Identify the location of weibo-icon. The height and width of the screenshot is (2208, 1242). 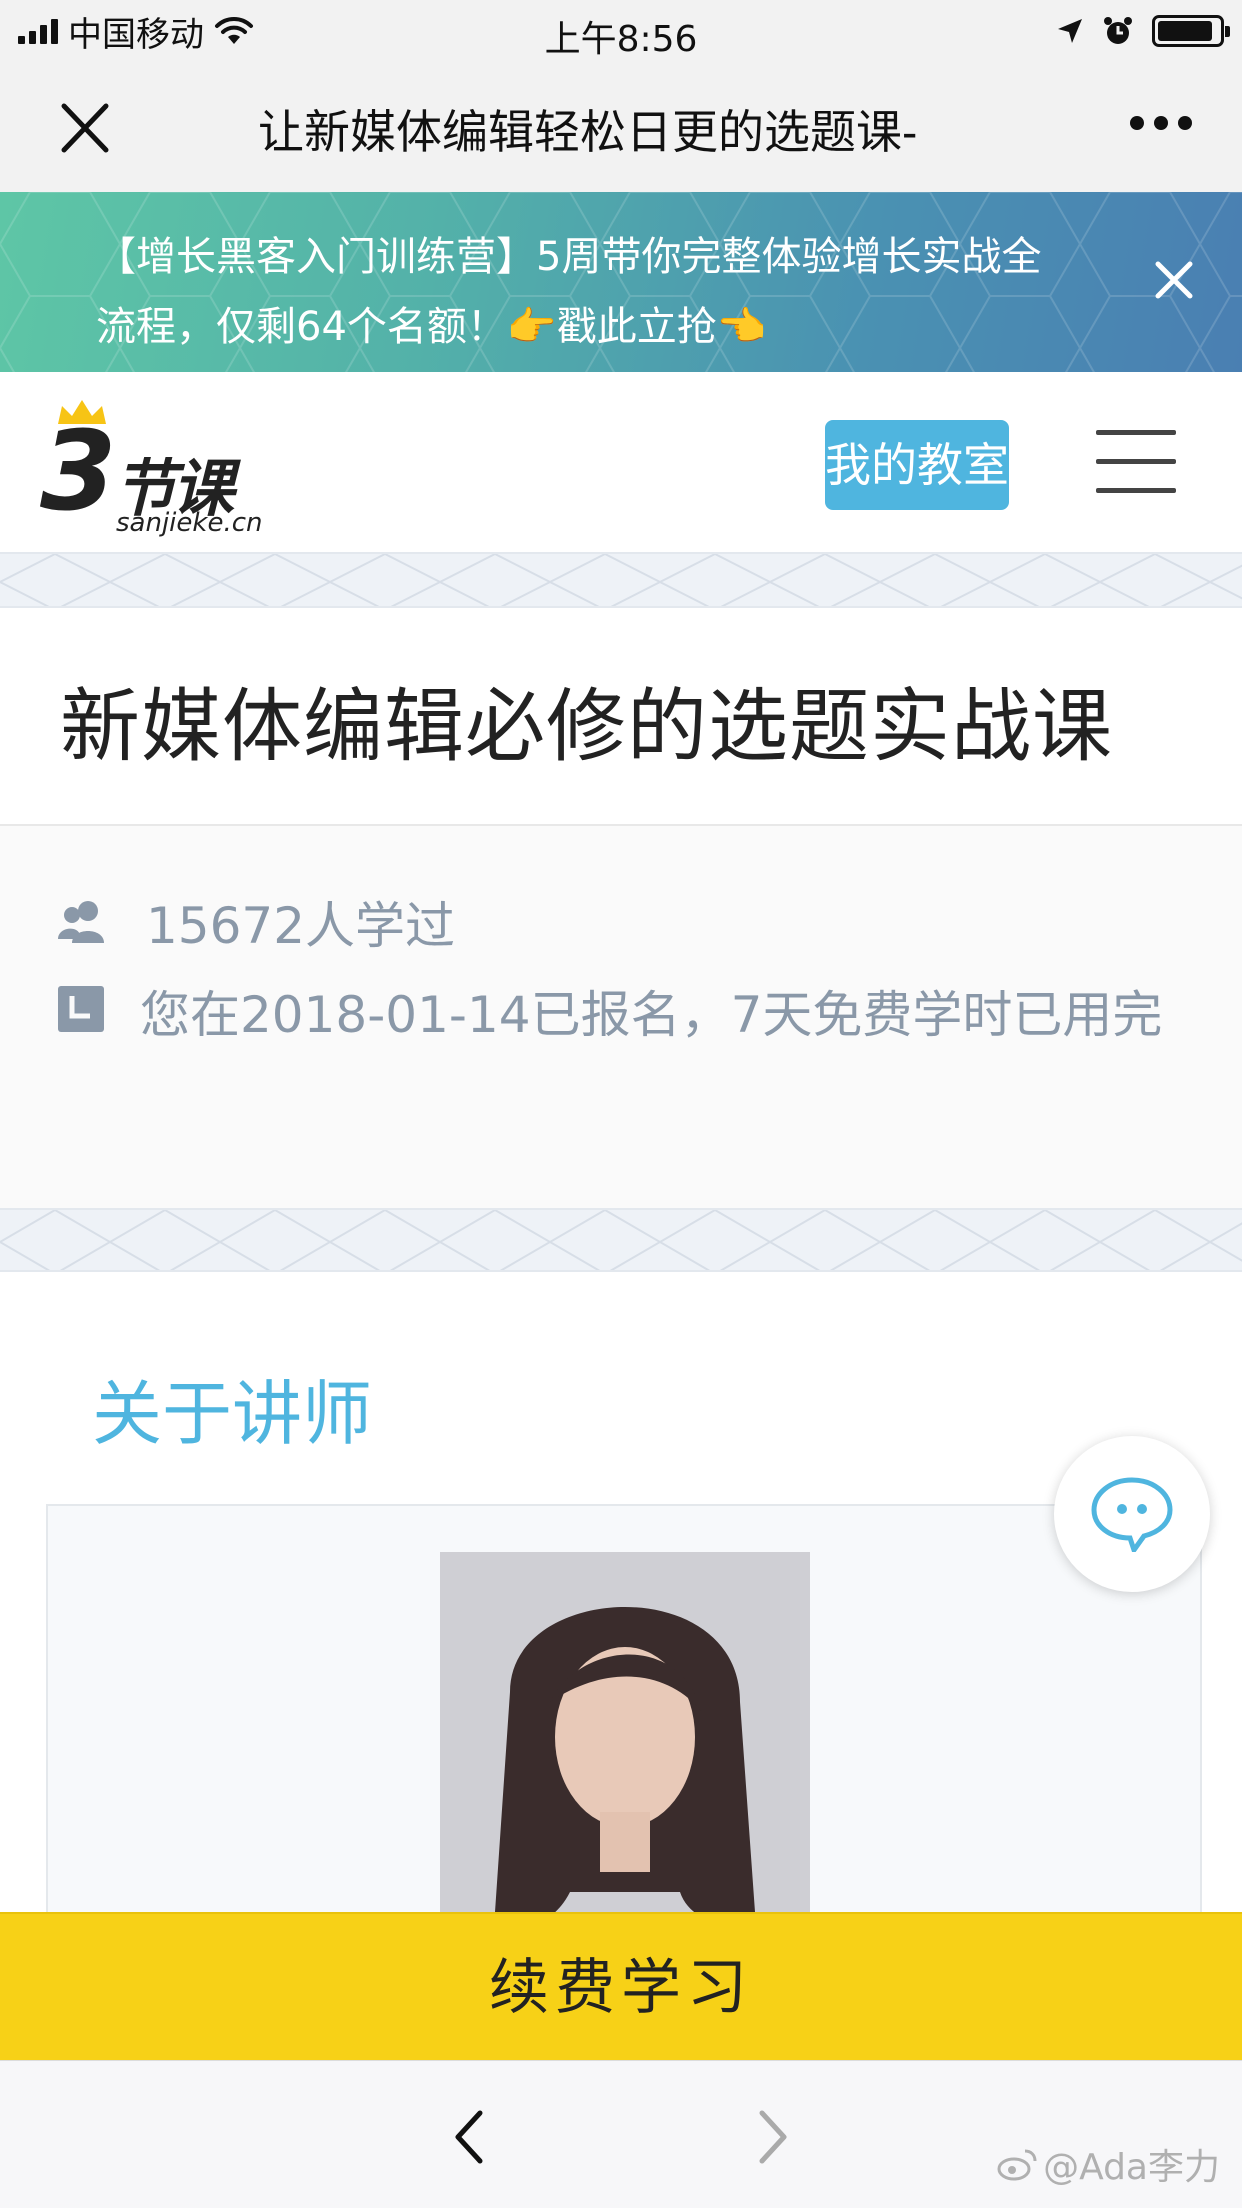
(1017, 2165).